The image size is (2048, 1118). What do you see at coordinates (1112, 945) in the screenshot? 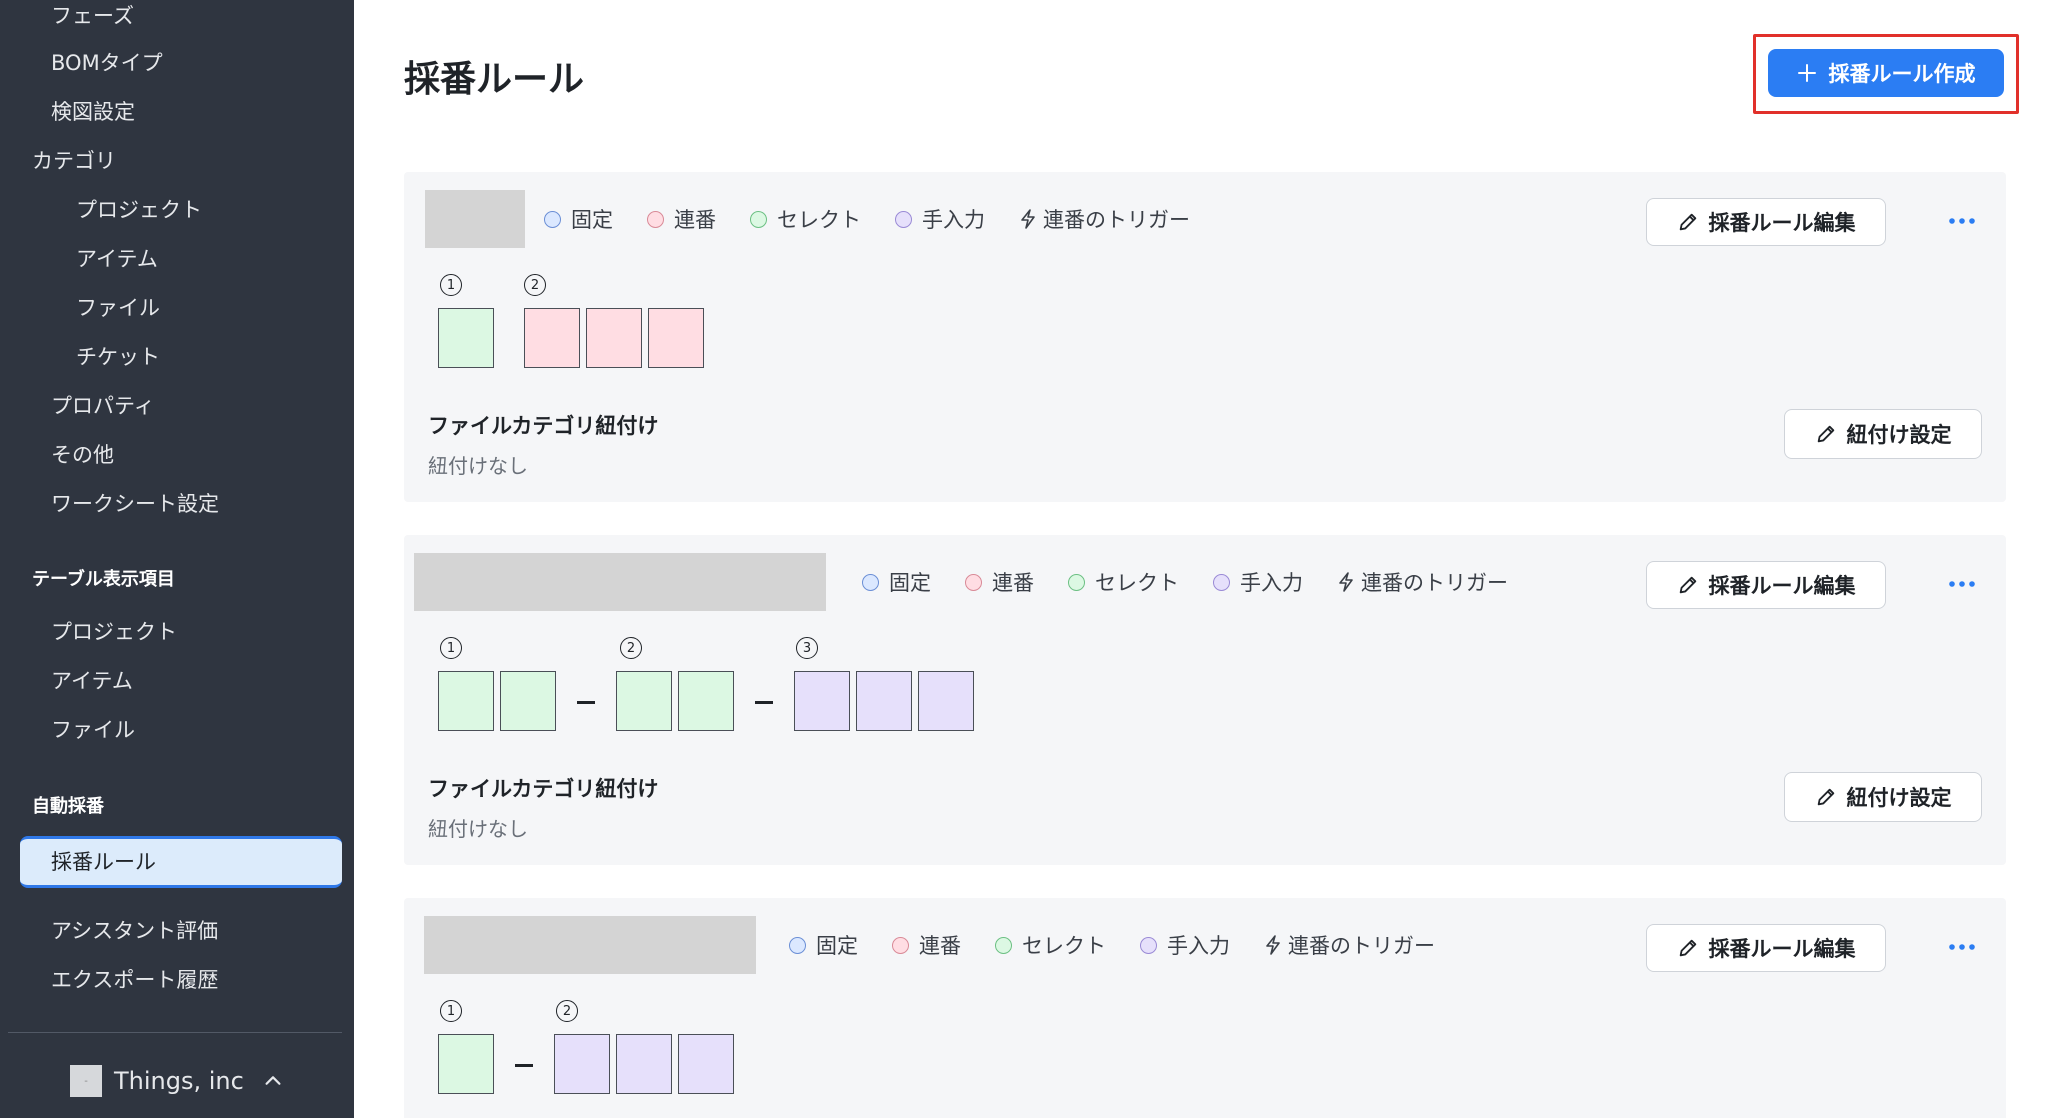
I see `segment-legend: 固定 連番 セレクト 手入力 連番のトリガー` at bounding box center [1112, 945].